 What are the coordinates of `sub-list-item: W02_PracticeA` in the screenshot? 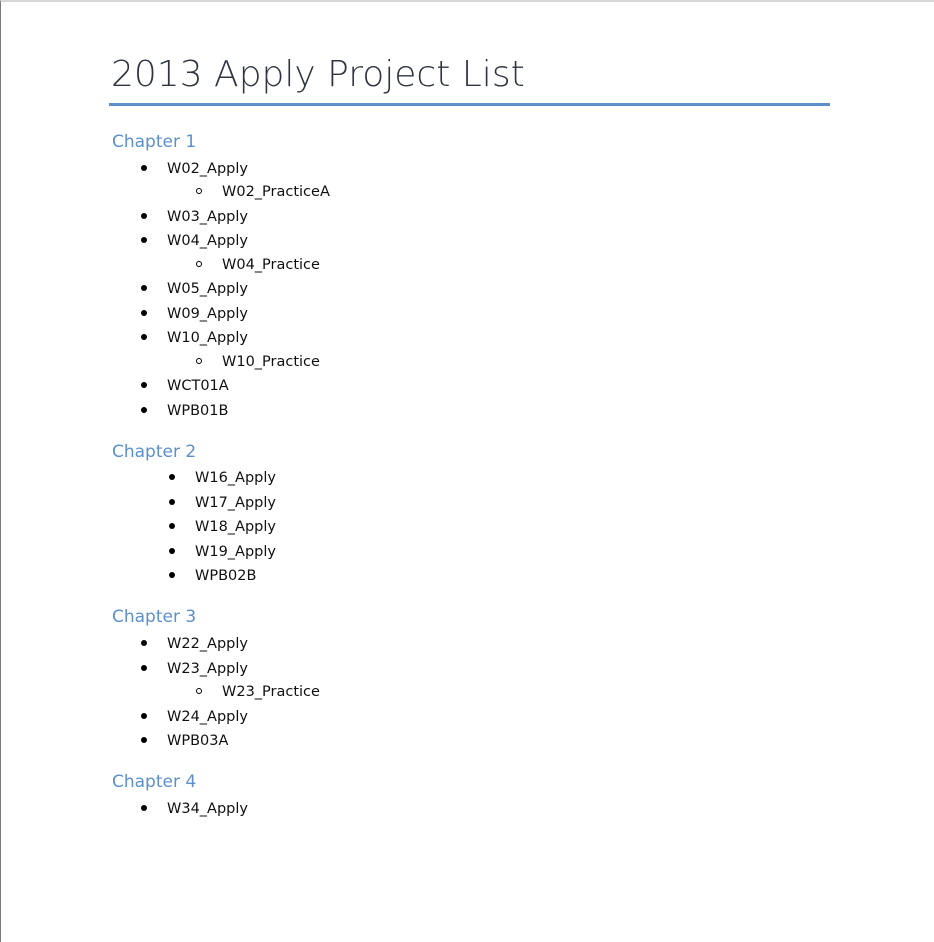 It's located at (276, 192).